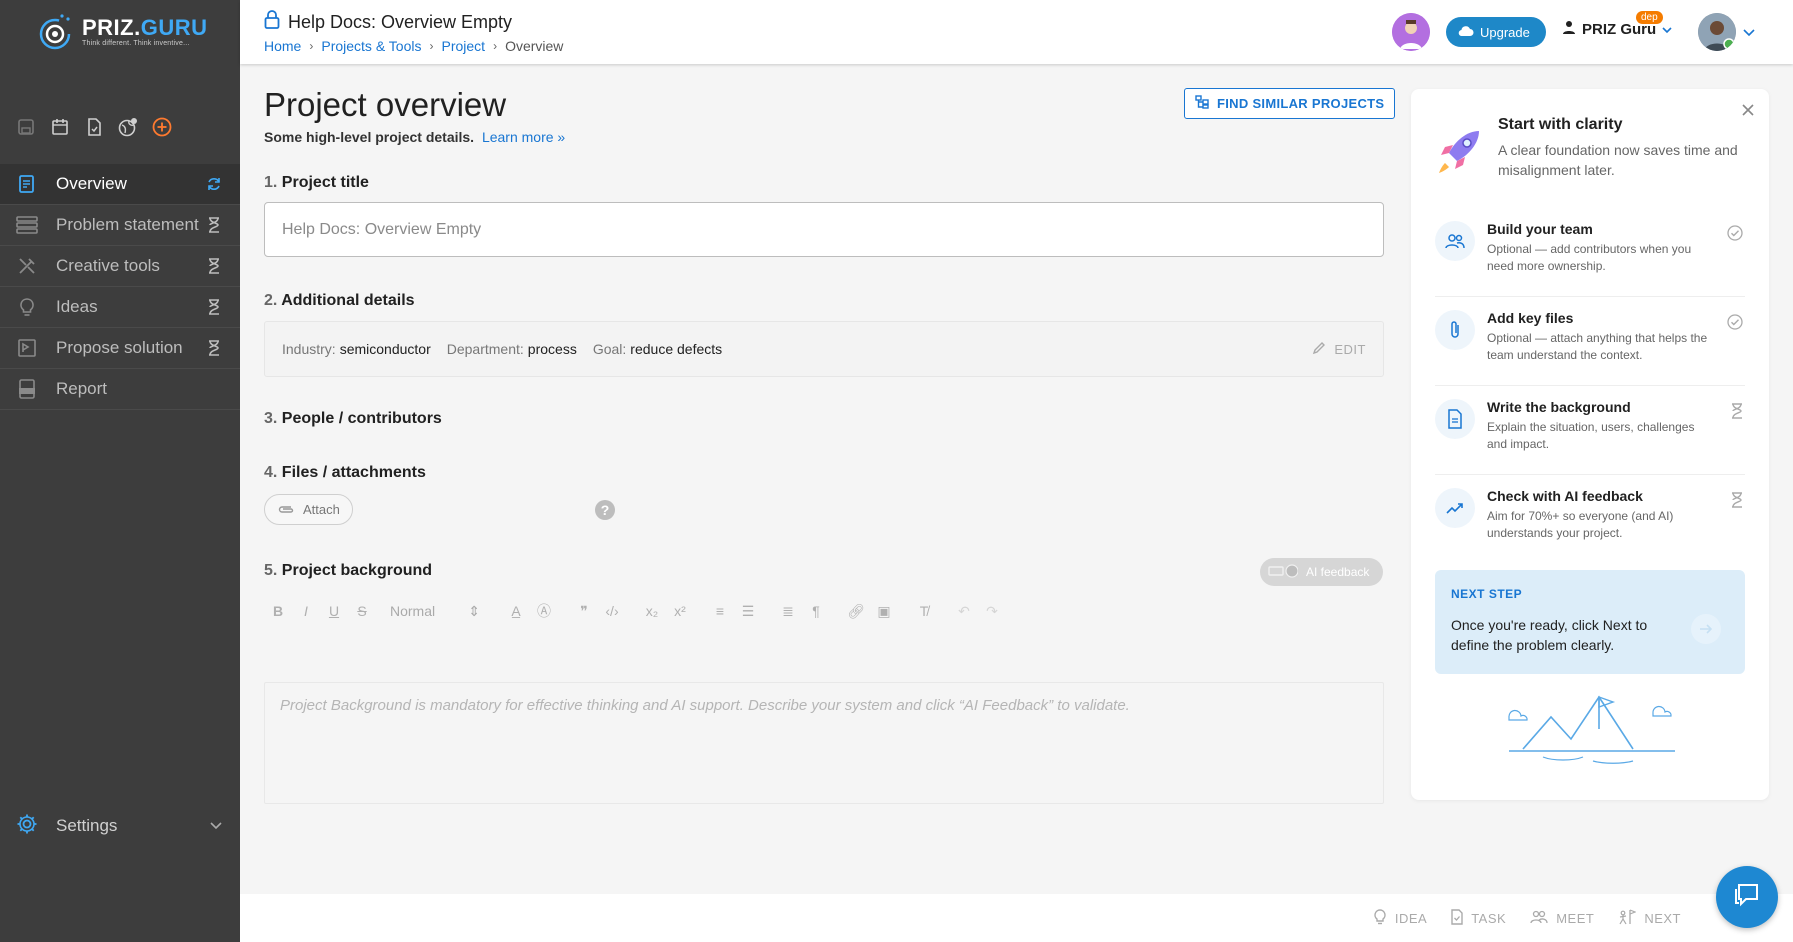 Image resolution: width=1793 pixels, height=942 pixels. What do you see at coordinates (371, 46) in the screenshot?
I see `breadcrumb-projects-tools: Projects & Tools` at bounding box center [371, 46].